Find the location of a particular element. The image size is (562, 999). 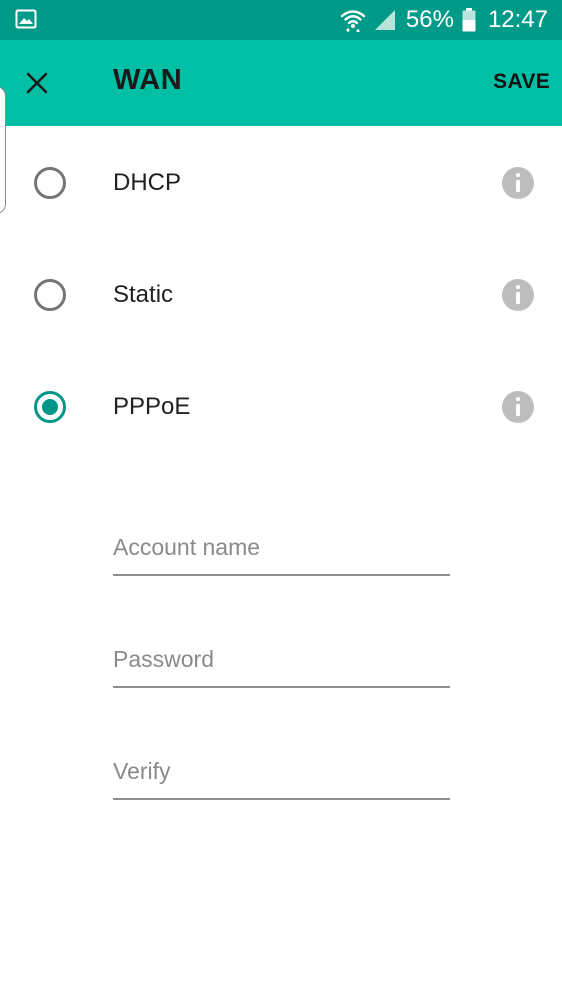

pppoe-label: PPPoE is located at coordinates (152, 406).